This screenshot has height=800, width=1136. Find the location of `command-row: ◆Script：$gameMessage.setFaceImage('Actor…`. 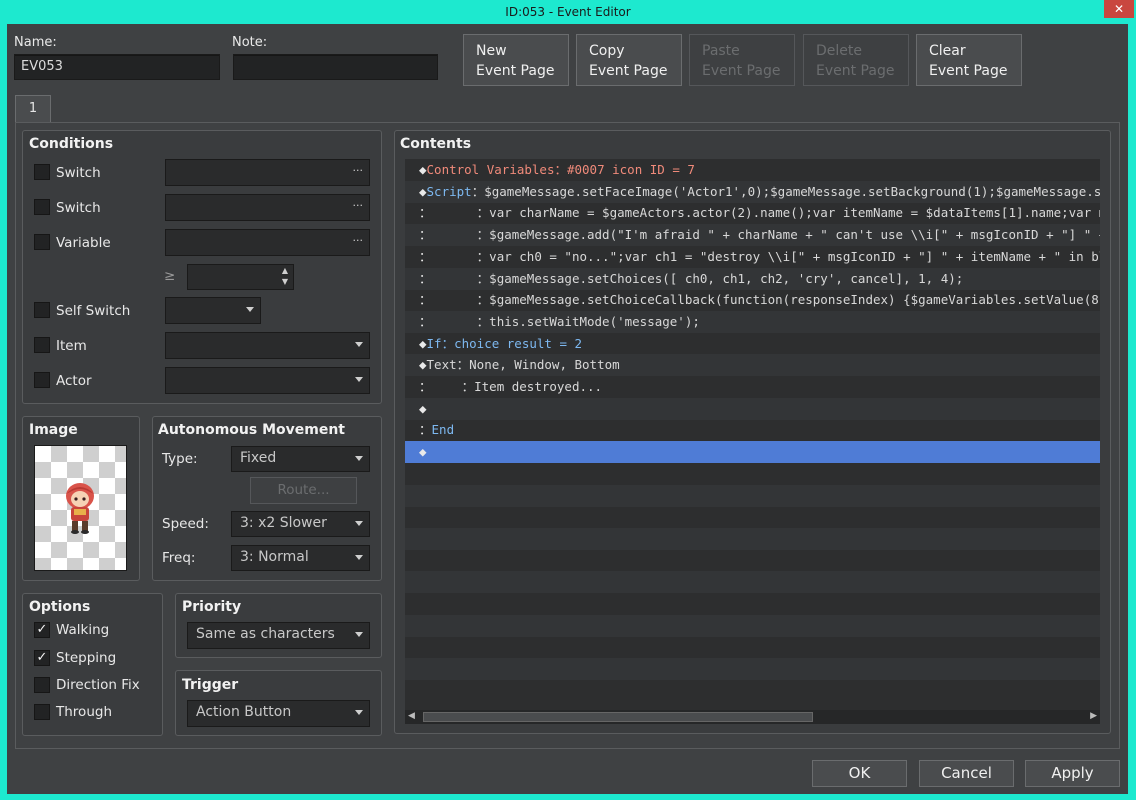

command-row: ◆Script：$gameMessage.setFaceImage('Actor… is located at coordinates (752, 191).